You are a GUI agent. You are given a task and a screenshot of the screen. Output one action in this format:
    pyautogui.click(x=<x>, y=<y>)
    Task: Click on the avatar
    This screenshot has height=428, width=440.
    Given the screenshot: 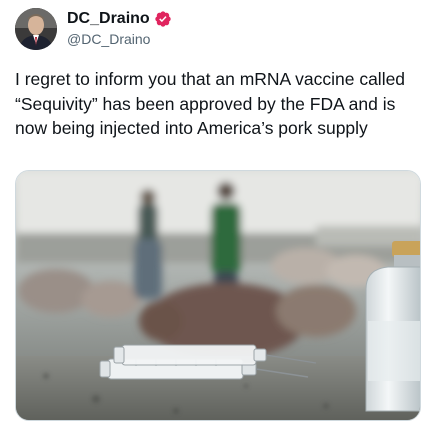 What is the action you would take?
    pyautogui.click(x=36, y=29)
    